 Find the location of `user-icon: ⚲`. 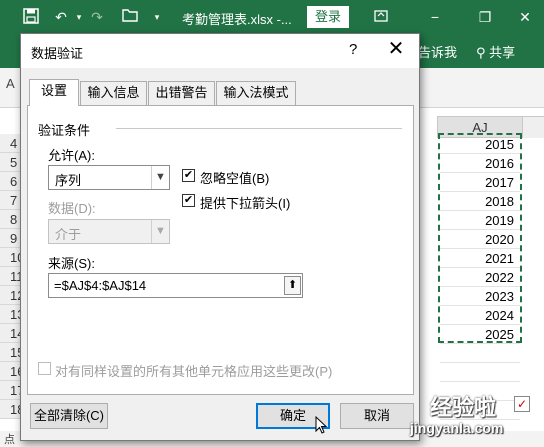

user-icon: ⚲ is located at coordinates (483, 52).